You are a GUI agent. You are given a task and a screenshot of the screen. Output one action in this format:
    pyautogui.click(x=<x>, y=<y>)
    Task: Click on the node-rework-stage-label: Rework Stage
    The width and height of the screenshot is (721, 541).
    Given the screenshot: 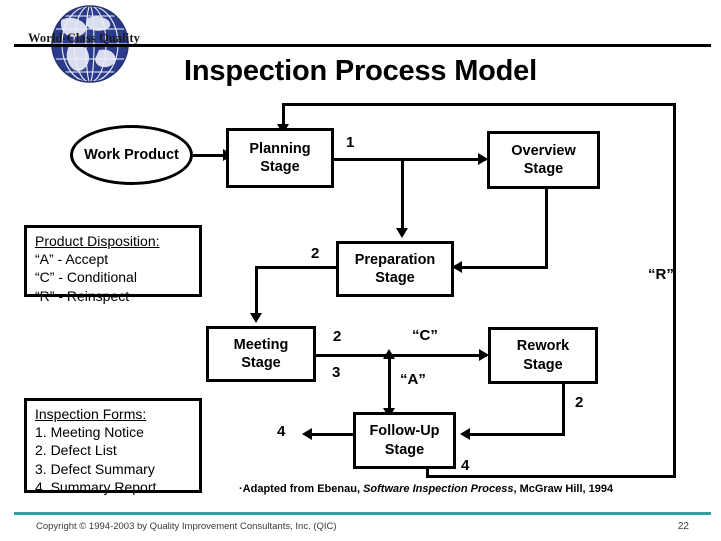 What is the action you would take?
    pyautogui.click(x=543, y=355)
    